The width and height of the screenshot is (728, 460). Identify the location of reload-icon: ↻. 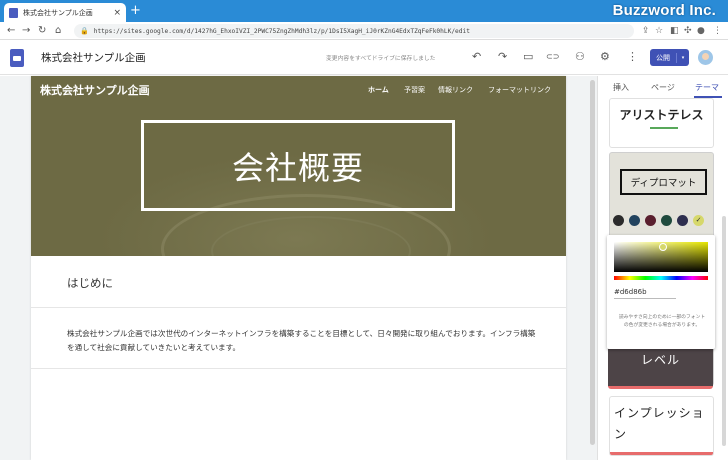
(42, 31).